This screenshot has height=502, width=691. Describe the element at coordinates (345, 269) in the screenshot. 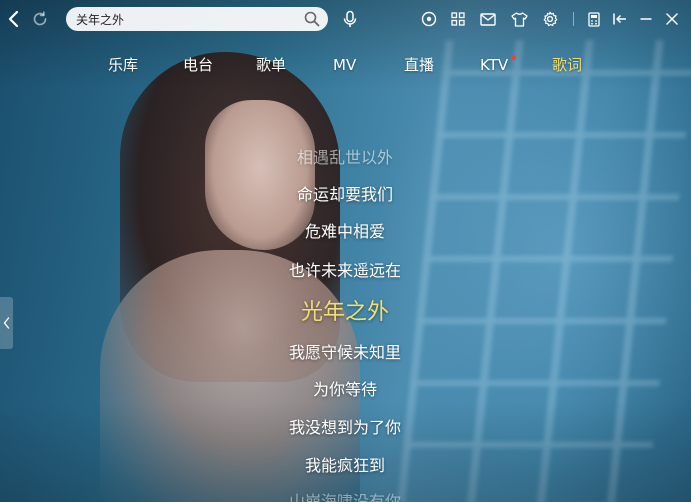

I see `lyric-line: 也许未来遥远在` at that location.